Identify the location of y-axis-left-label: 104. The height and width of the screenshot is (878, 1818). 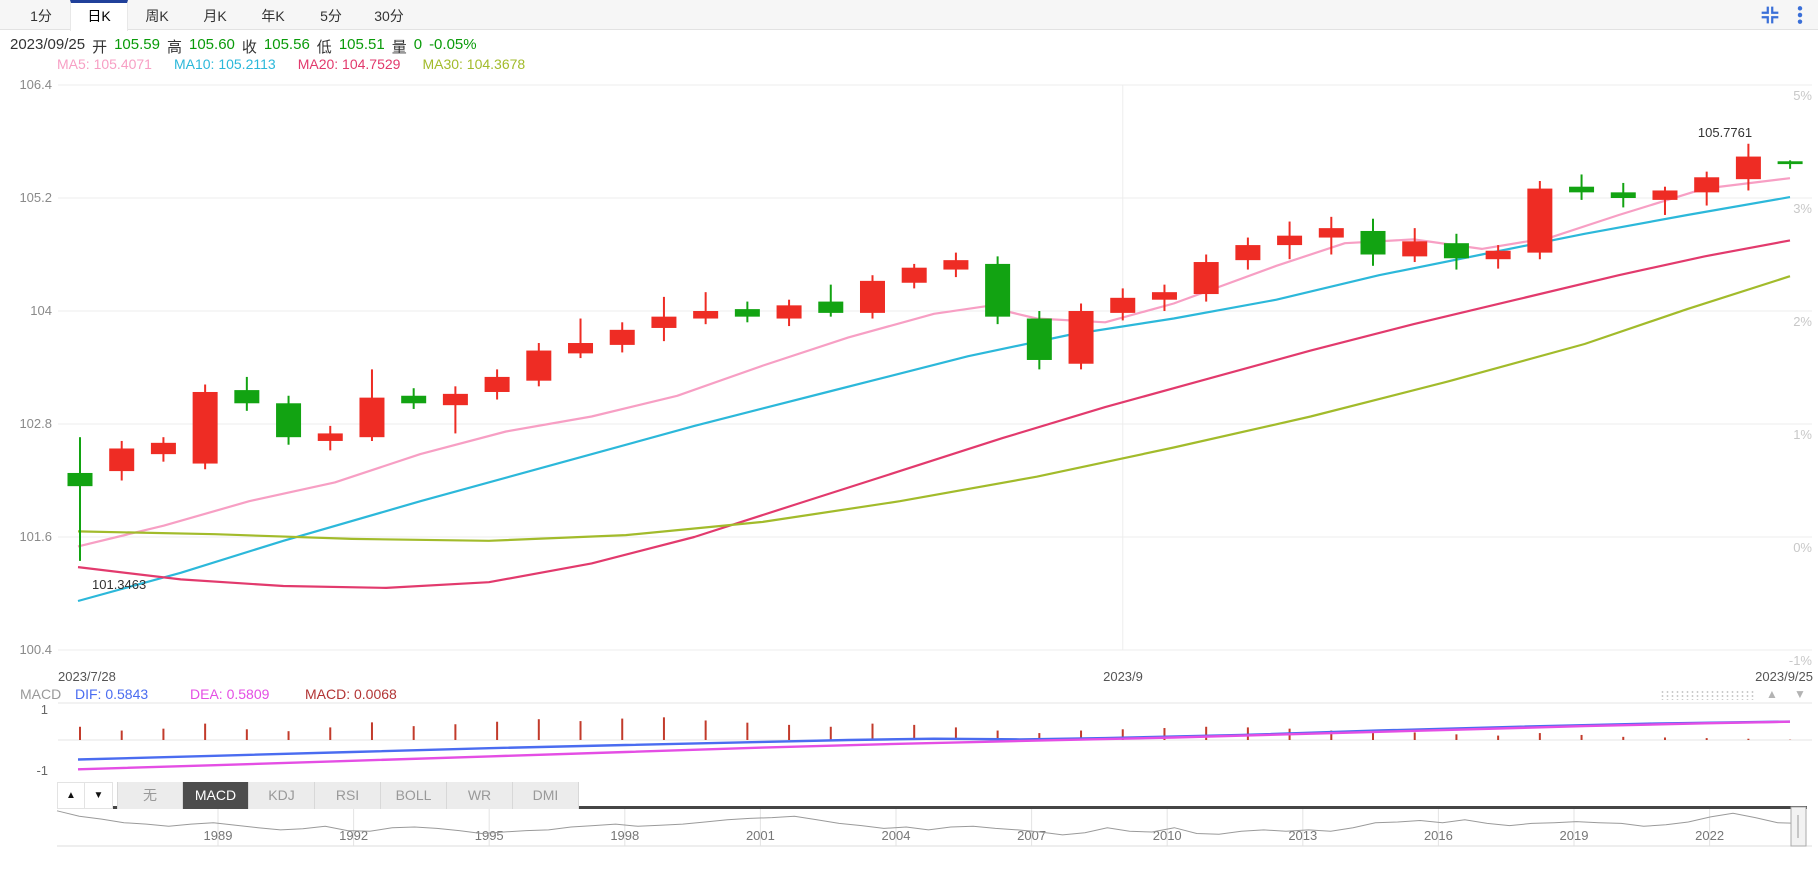
(41, 310).